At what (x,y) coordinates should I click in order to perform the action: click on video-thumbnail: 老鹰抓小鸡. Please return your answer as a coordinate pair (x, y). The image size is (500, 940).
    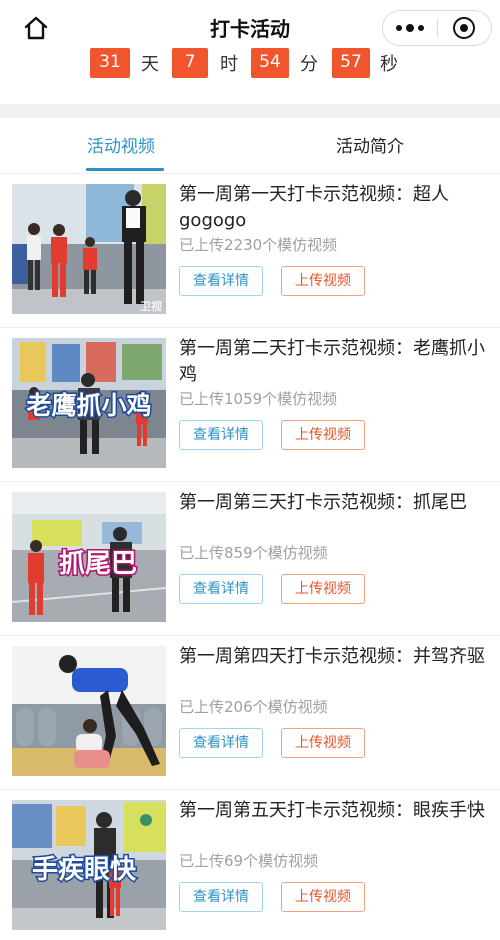
    Looking at the image, I should click on (89, 403).